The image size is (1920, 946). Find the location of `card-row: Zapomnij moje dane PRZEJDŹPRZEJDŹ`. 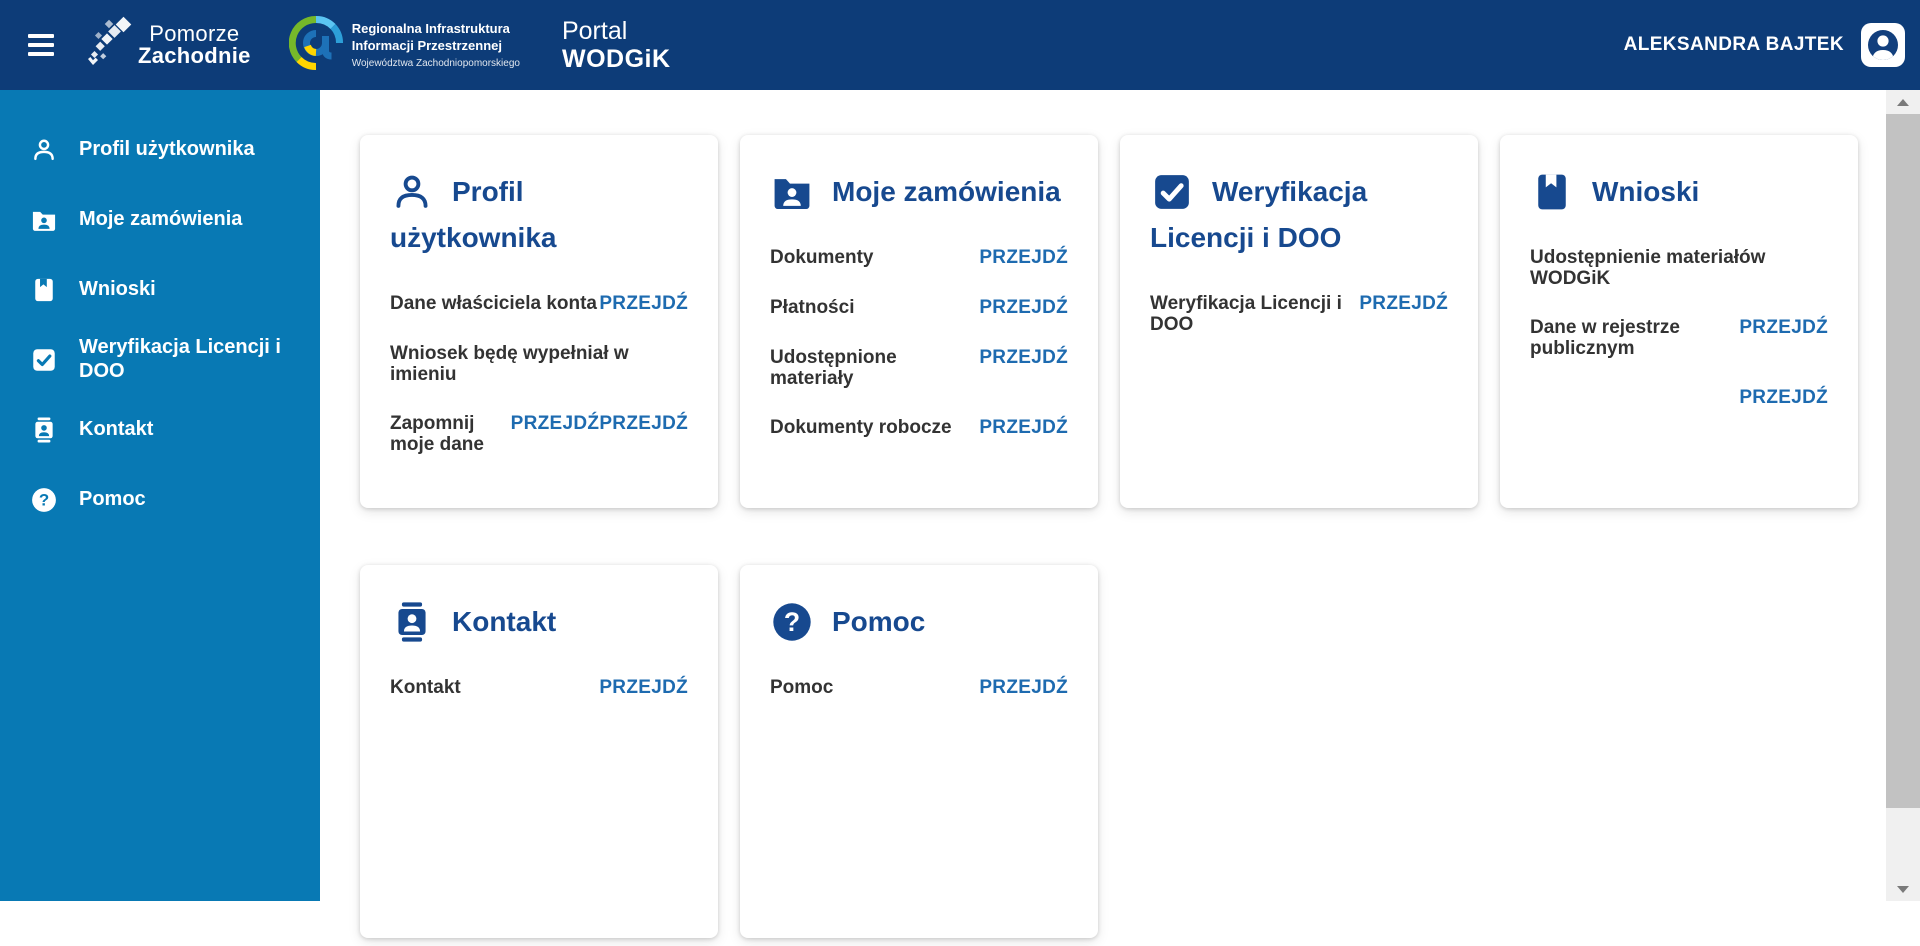

card-row: Zapomnij moje dane PRZEJDŹPRZEJDŹ is located at coordinates (539, 434).